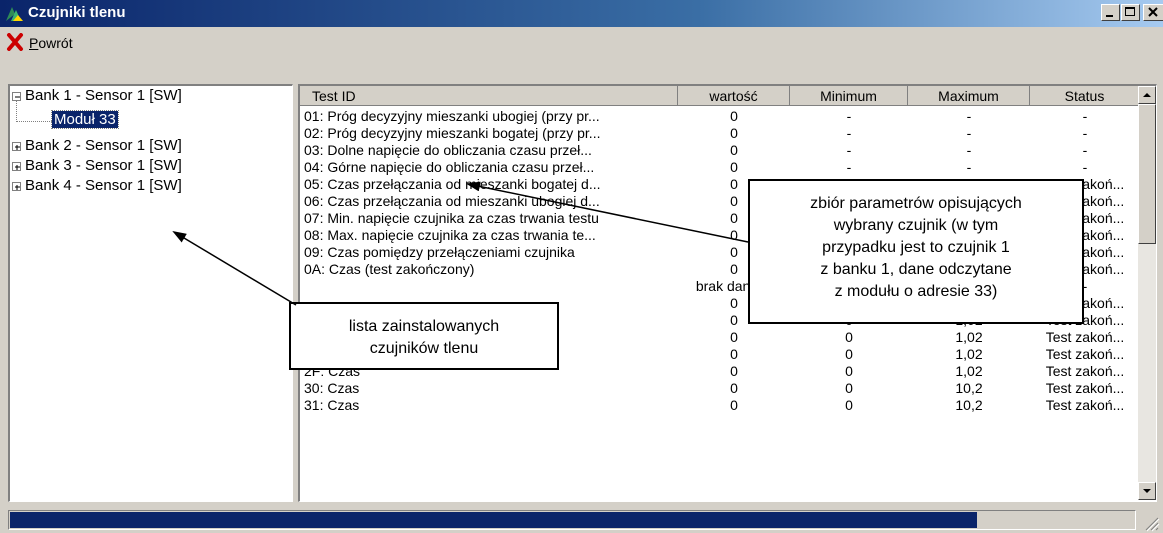 Image resolution: width=1163 pixels, height=533 pixels. What do you see at coordinates (607, 212) in the screenshot?
I see `arrow-to-params` at bounding box center [607, 212].